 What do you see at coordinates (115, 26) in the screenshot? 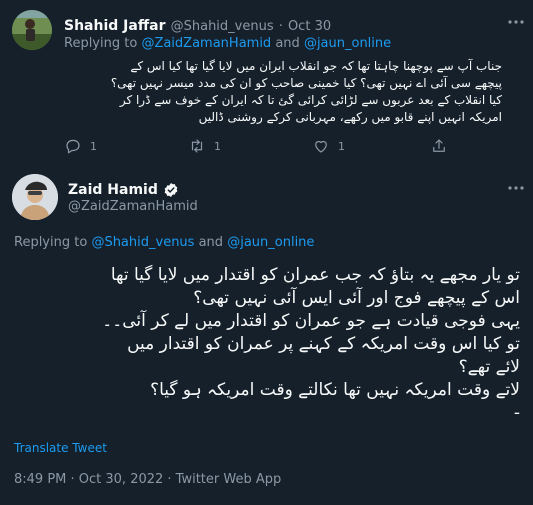
I see `author-name: Shahid Jaffar` at bounding box center [115, 26].